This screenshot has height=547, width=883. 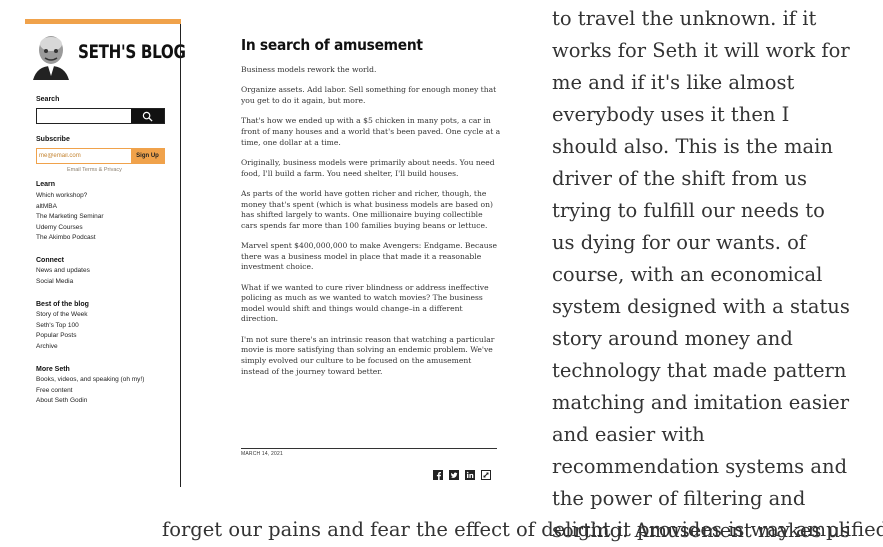 What do you see at coordinates (48, 99) in the screenshot?
I see `search-label: Search` at bounding box center [48, 99].